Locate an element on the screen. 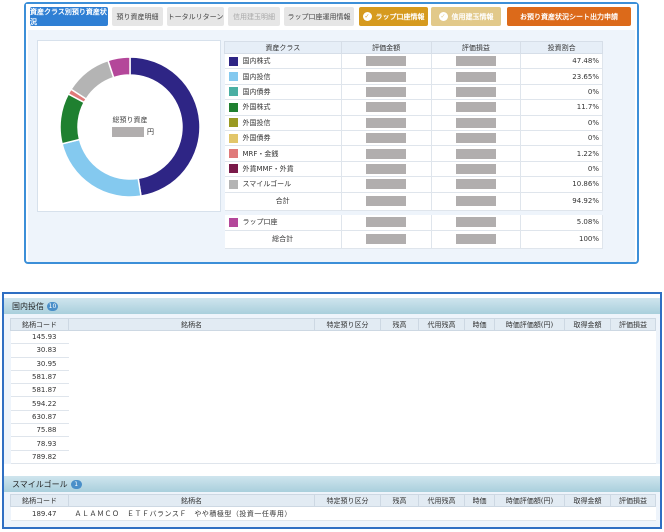 This screenshot has width=664, height=532. fund-code: 630.87 is located at coordinates (39, 417).